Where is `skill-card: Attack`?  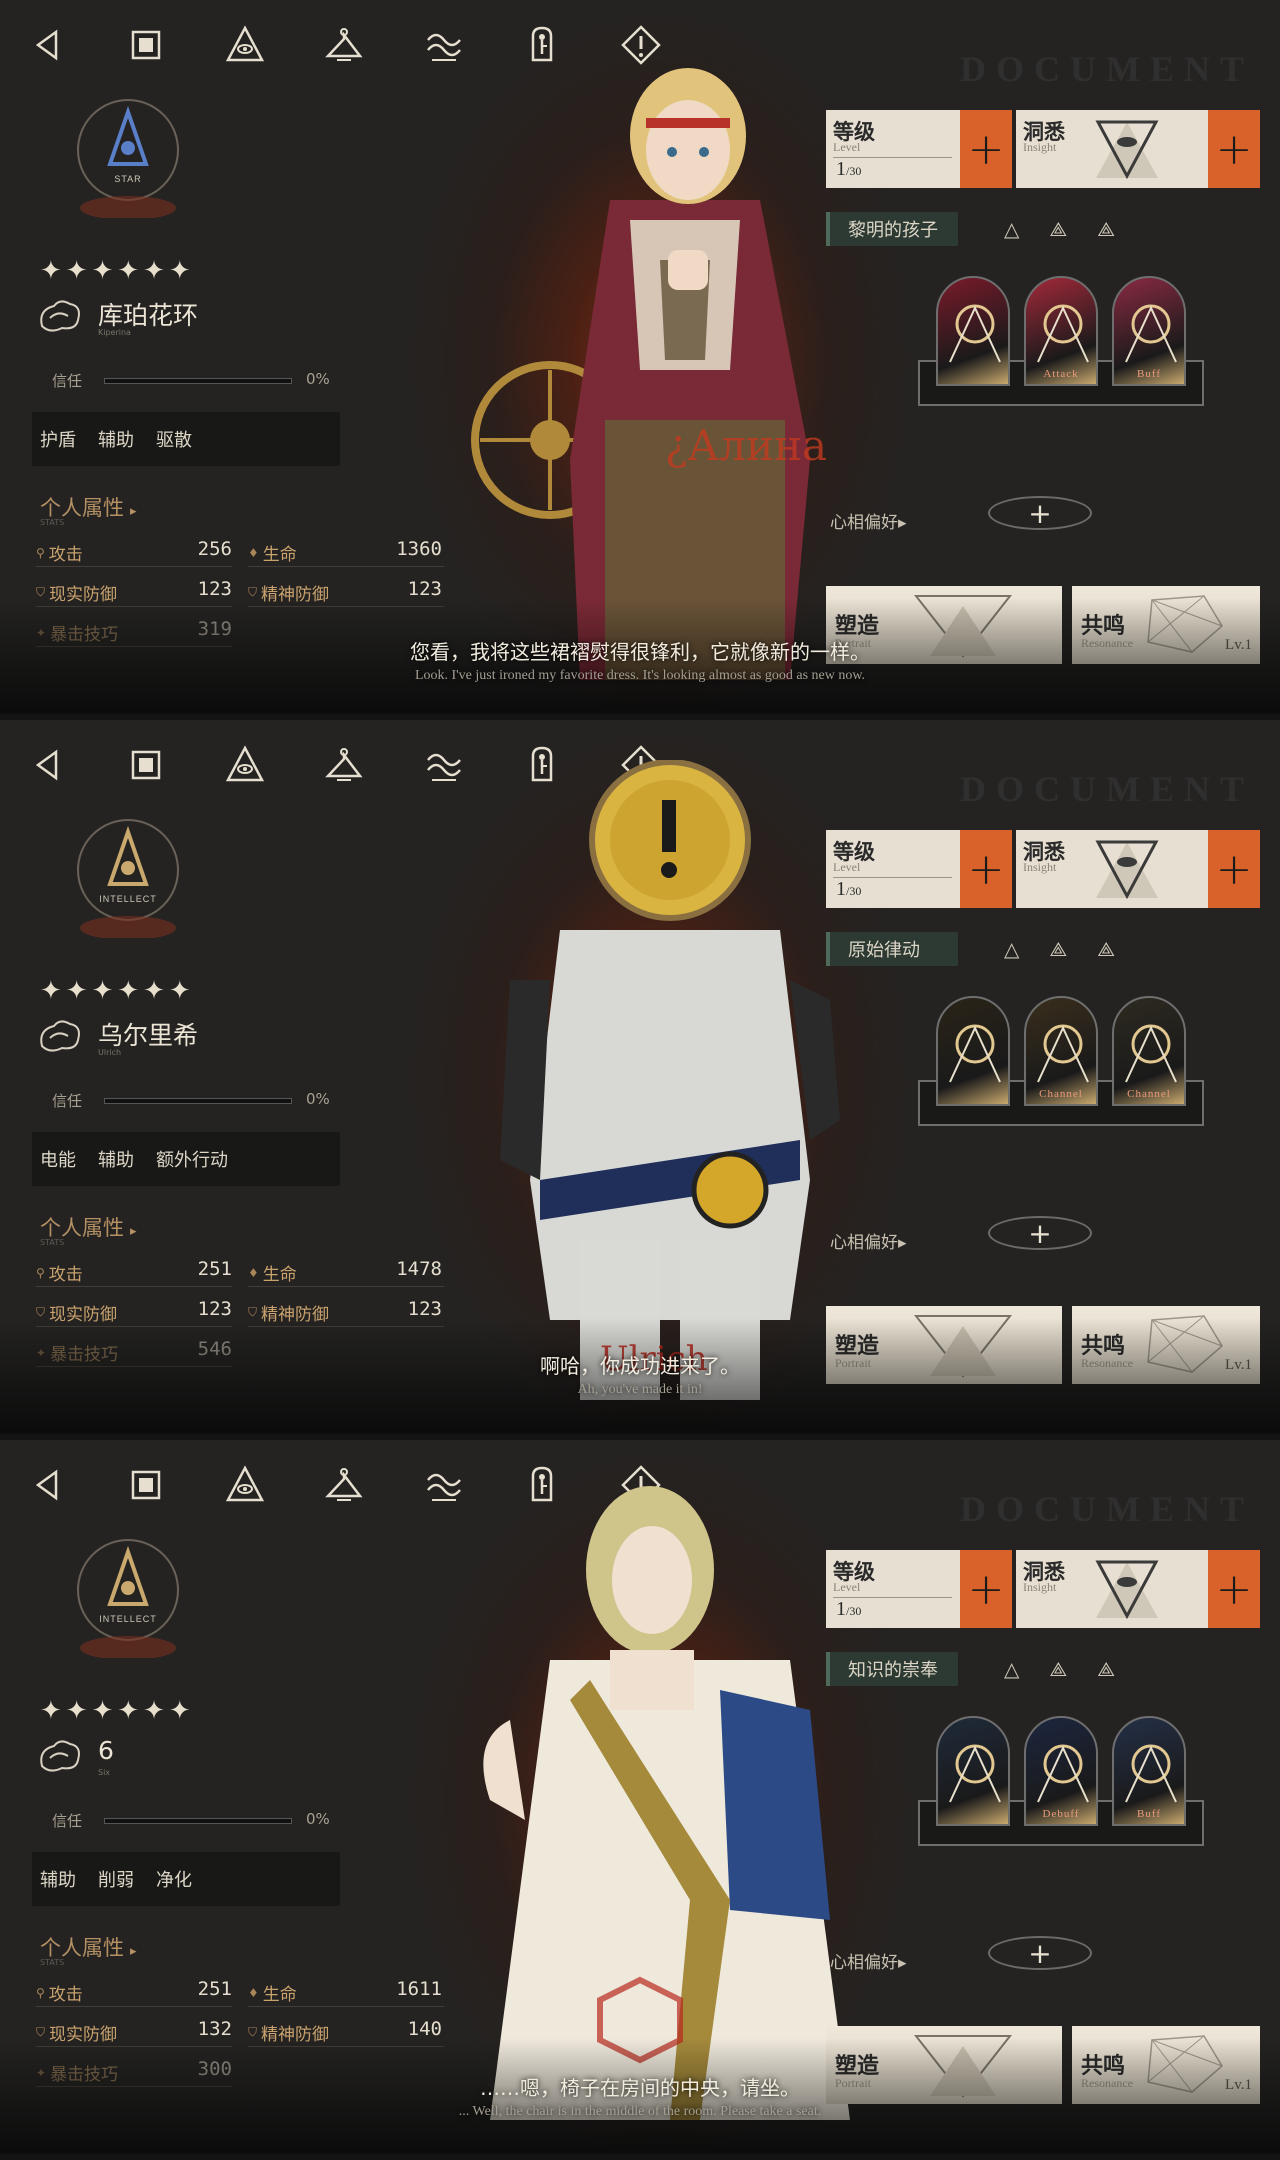
skill-card: Attack is located at coordinates (1061, 331).